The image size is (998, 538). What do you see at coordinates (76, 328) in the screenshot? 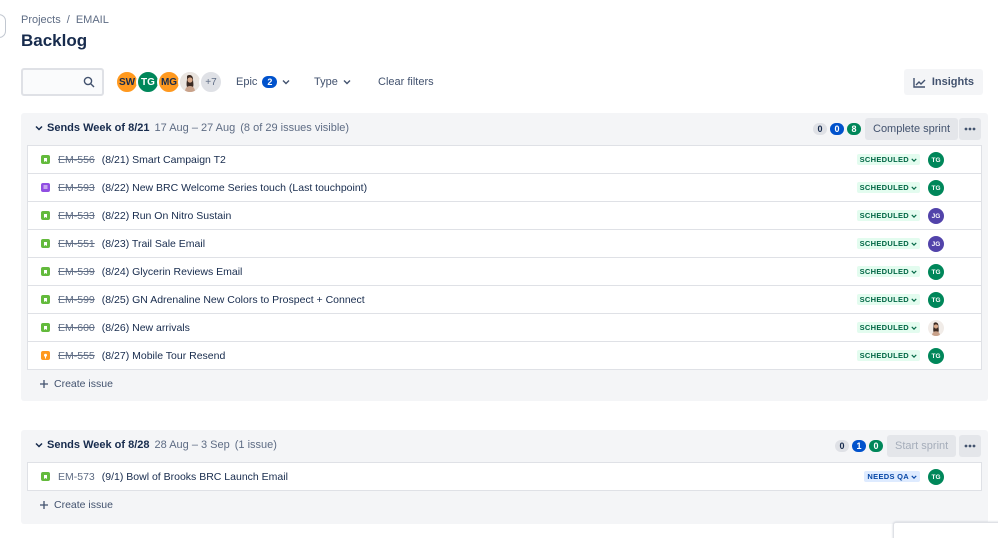
I see `issue-key: EM-600` at bounding box center [76, 328].